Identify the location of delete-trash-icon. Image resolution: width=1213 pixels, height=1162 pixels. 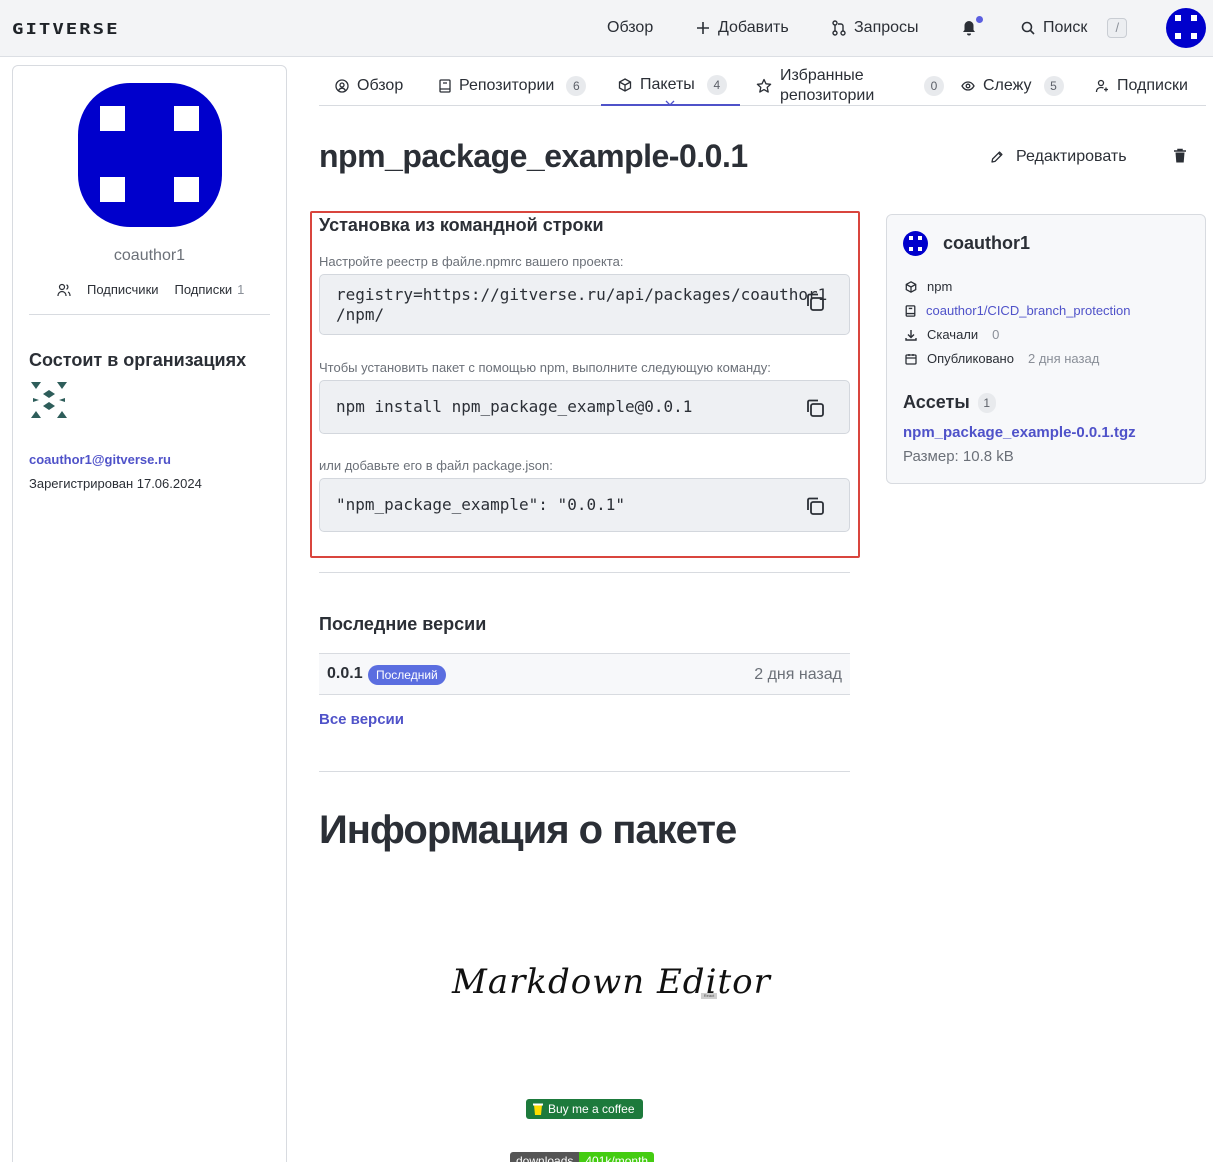
(1180, 156).